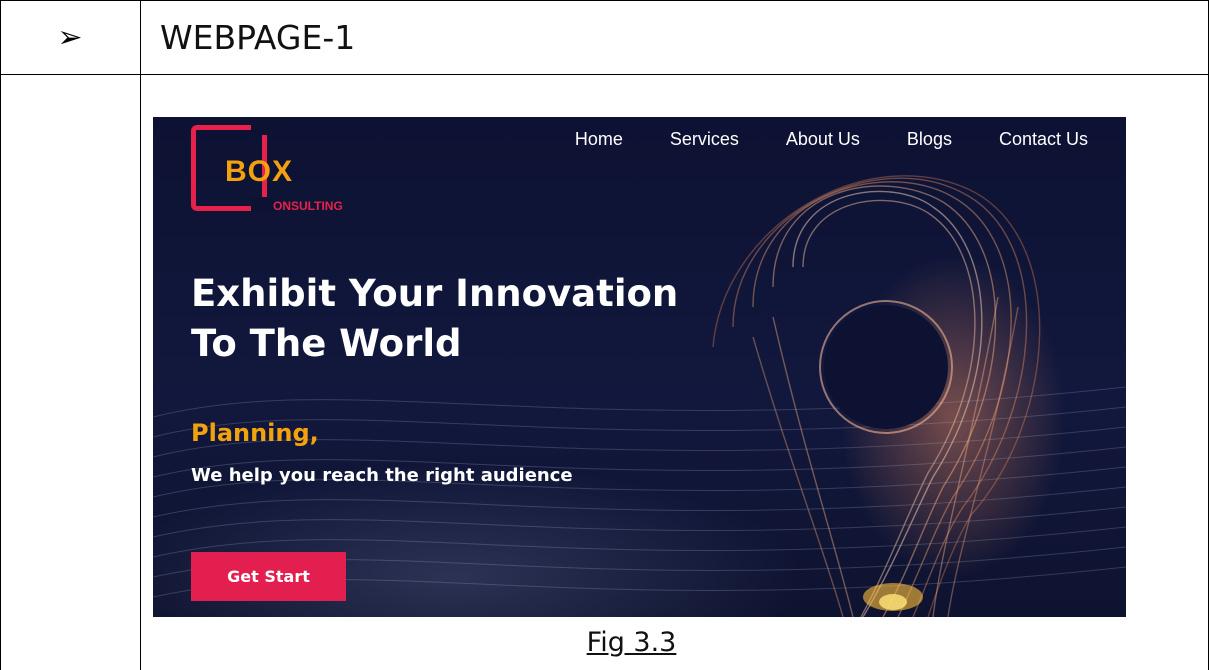  What do you see at coordinates (308, 206) in the screenshot?
I see `logo-subtitle: ONSULTING` at bounding box center [308, 206].